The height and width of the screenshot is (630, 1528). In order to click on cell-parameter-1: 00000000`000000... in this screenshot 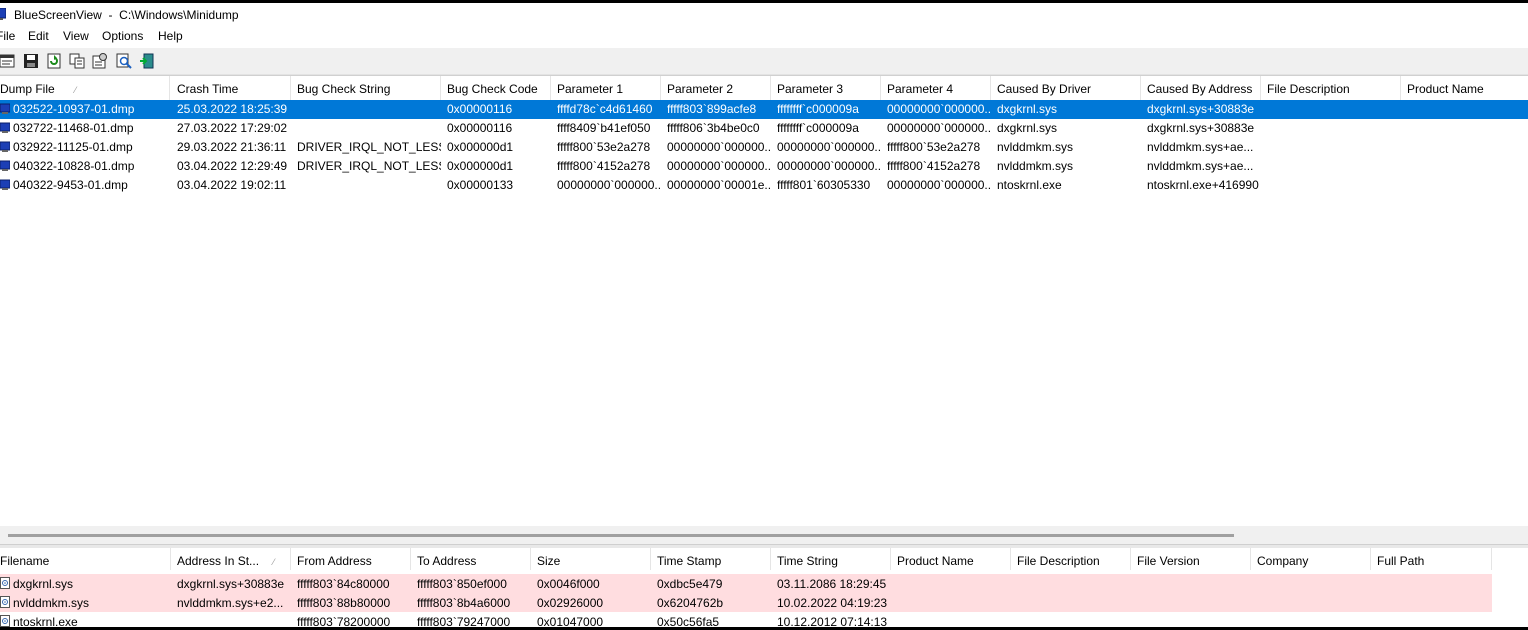, I will do `click(609, 185)`.